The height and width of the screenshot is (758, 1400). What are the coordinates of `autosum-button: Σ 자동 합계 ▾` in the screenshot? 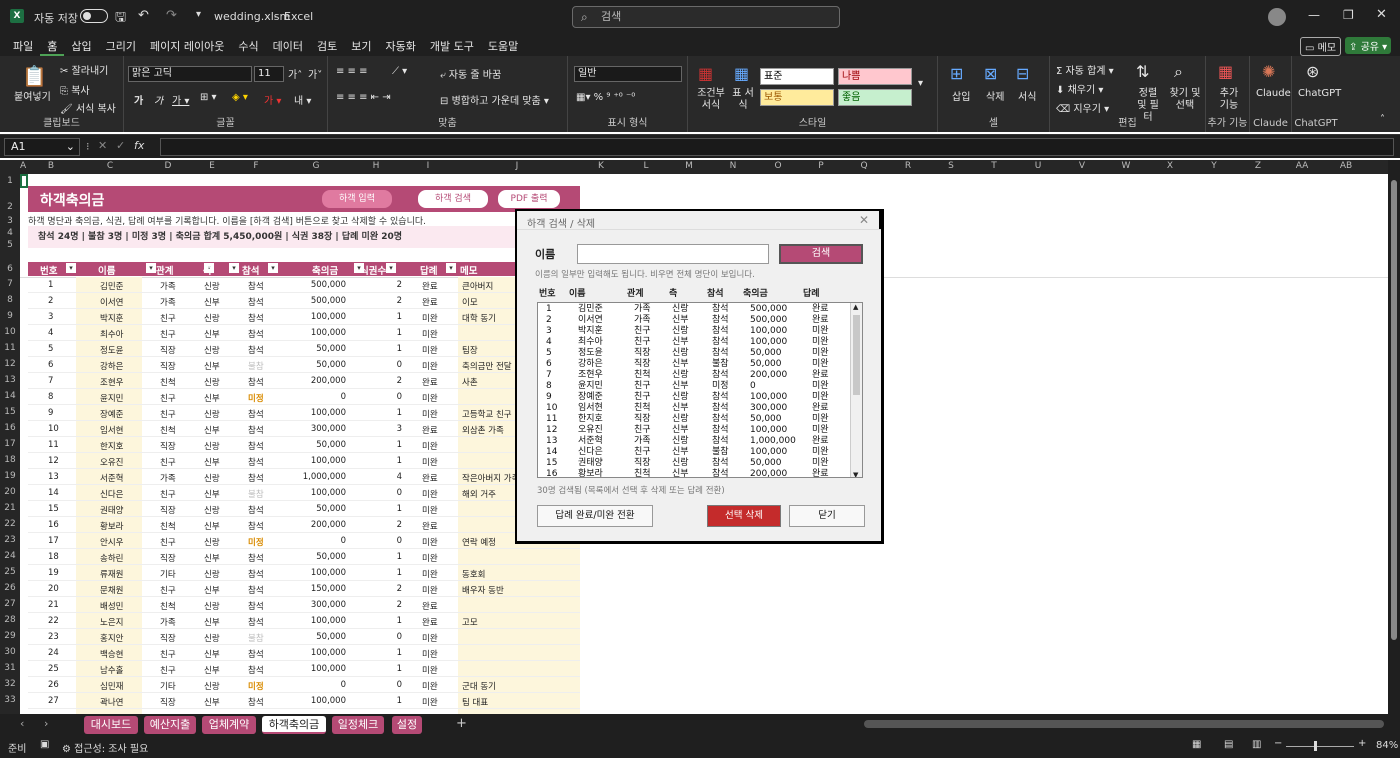 It's located at (1085, 69).